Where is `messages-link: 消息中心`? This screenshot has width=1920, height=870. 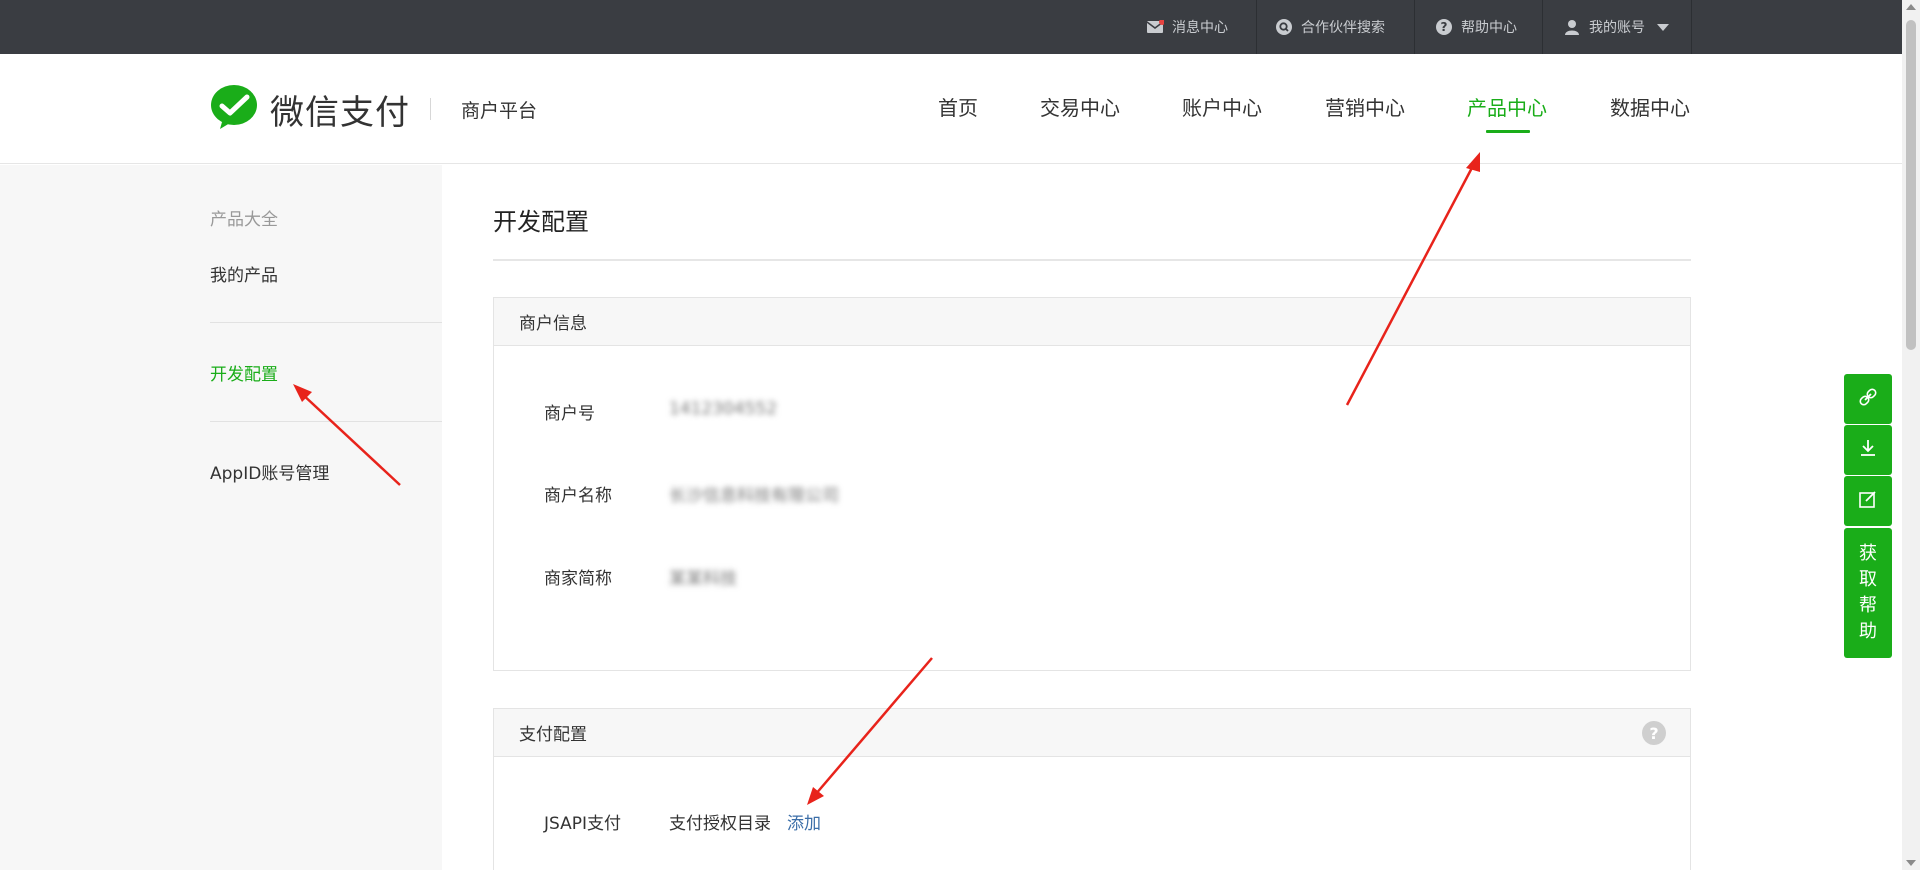
messages-link: 消息中心 is located at coordinates (1195, 27).